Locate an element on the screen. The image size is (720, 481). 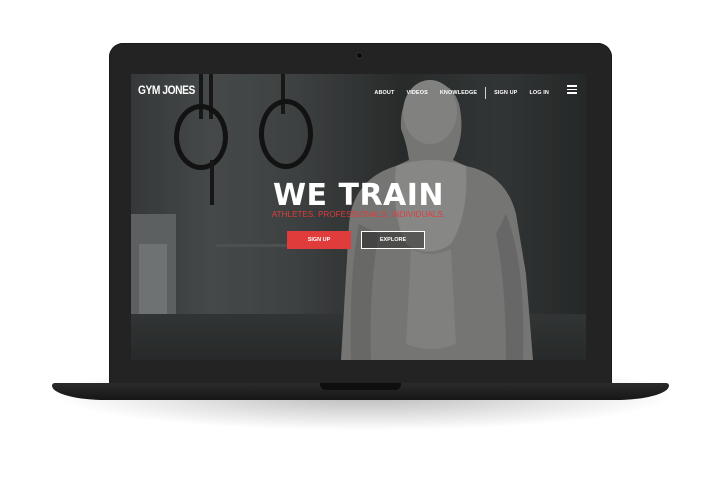
hamburger-menu-icon is located at coordinates (572, 89).